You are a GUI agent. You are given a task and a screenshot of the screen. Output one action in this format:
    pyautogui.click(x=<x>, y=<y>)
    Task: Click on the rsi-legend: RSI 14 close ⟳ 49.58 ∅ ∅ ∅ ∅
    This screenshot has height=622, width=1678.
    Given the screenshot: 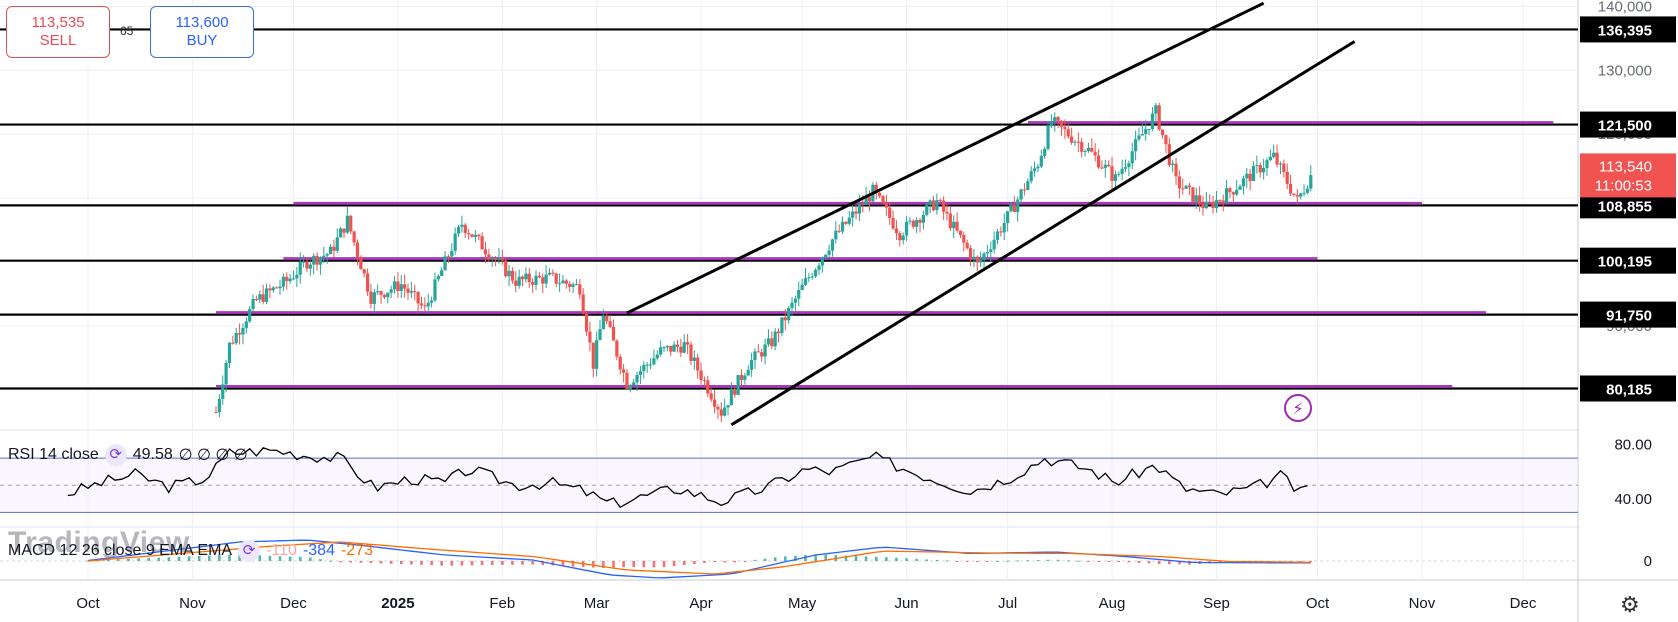 What is the action you would take?
    pyautogui.click(x=128, y=455)
    